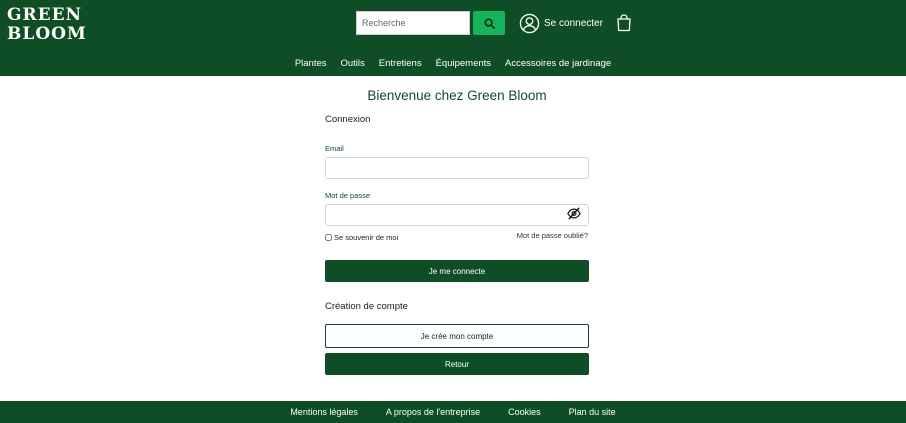 Image resolution: width=906 pixels, height=423 pixels. What do you see at coordinates (457, 364) in the screenshot?
I see `back-button: Retour` at bounding box center [457, 364].